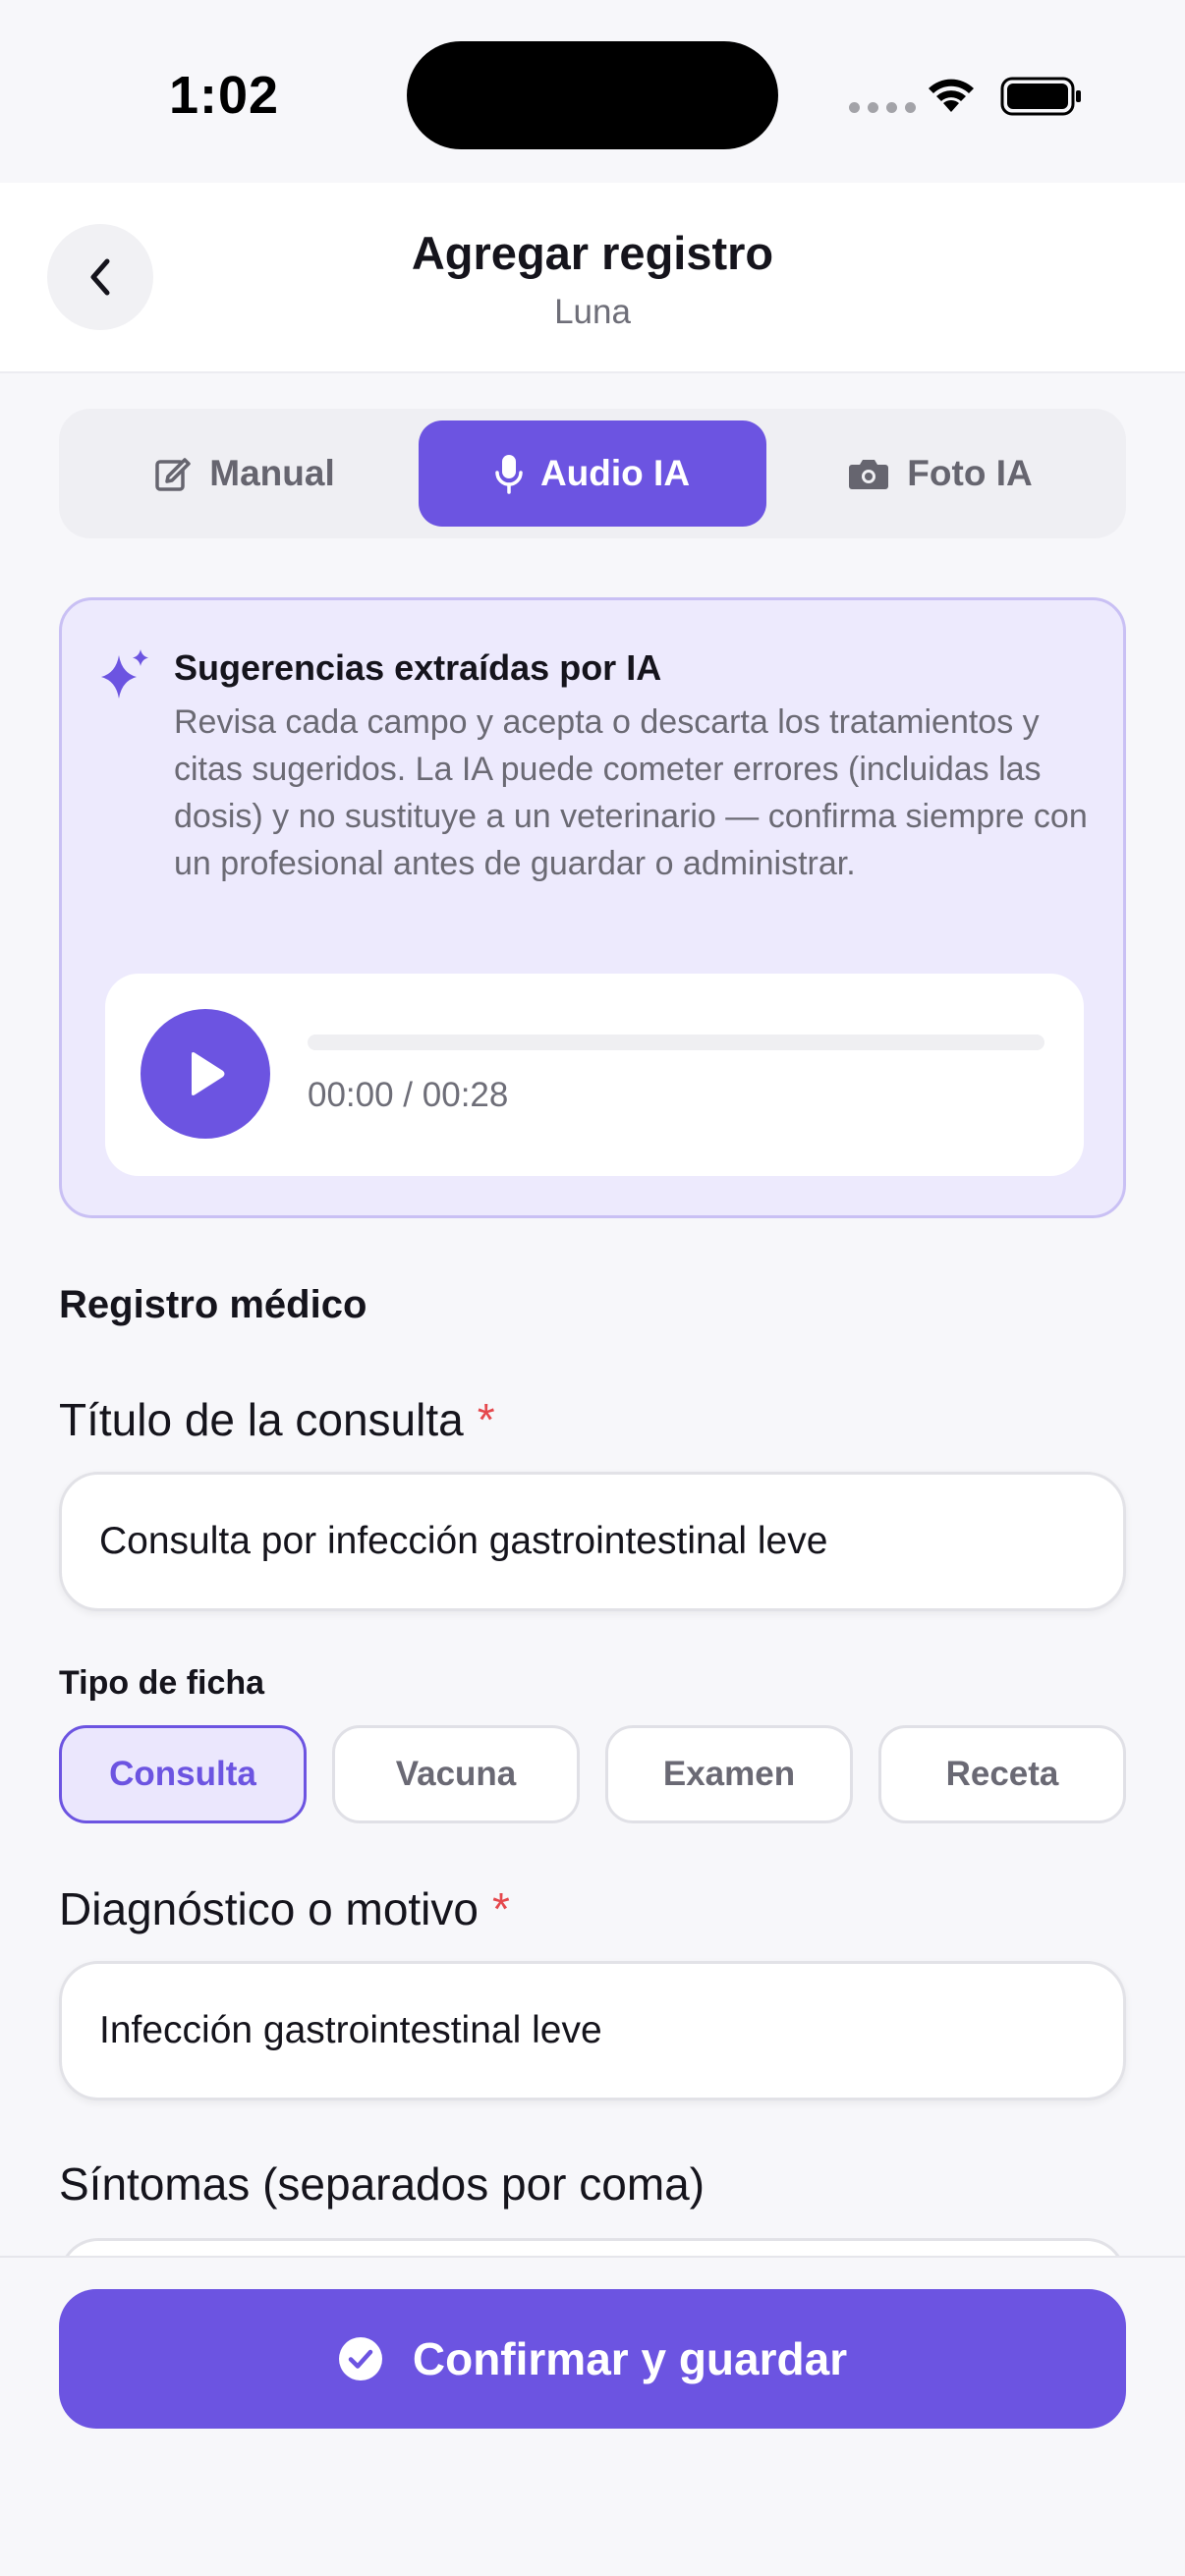 This screenshot has width=1185, height=2576. What do you see at coordinates (592, 312) in the screenshot?
I see `pet-name: Luna` at bounding box center [592, 312].